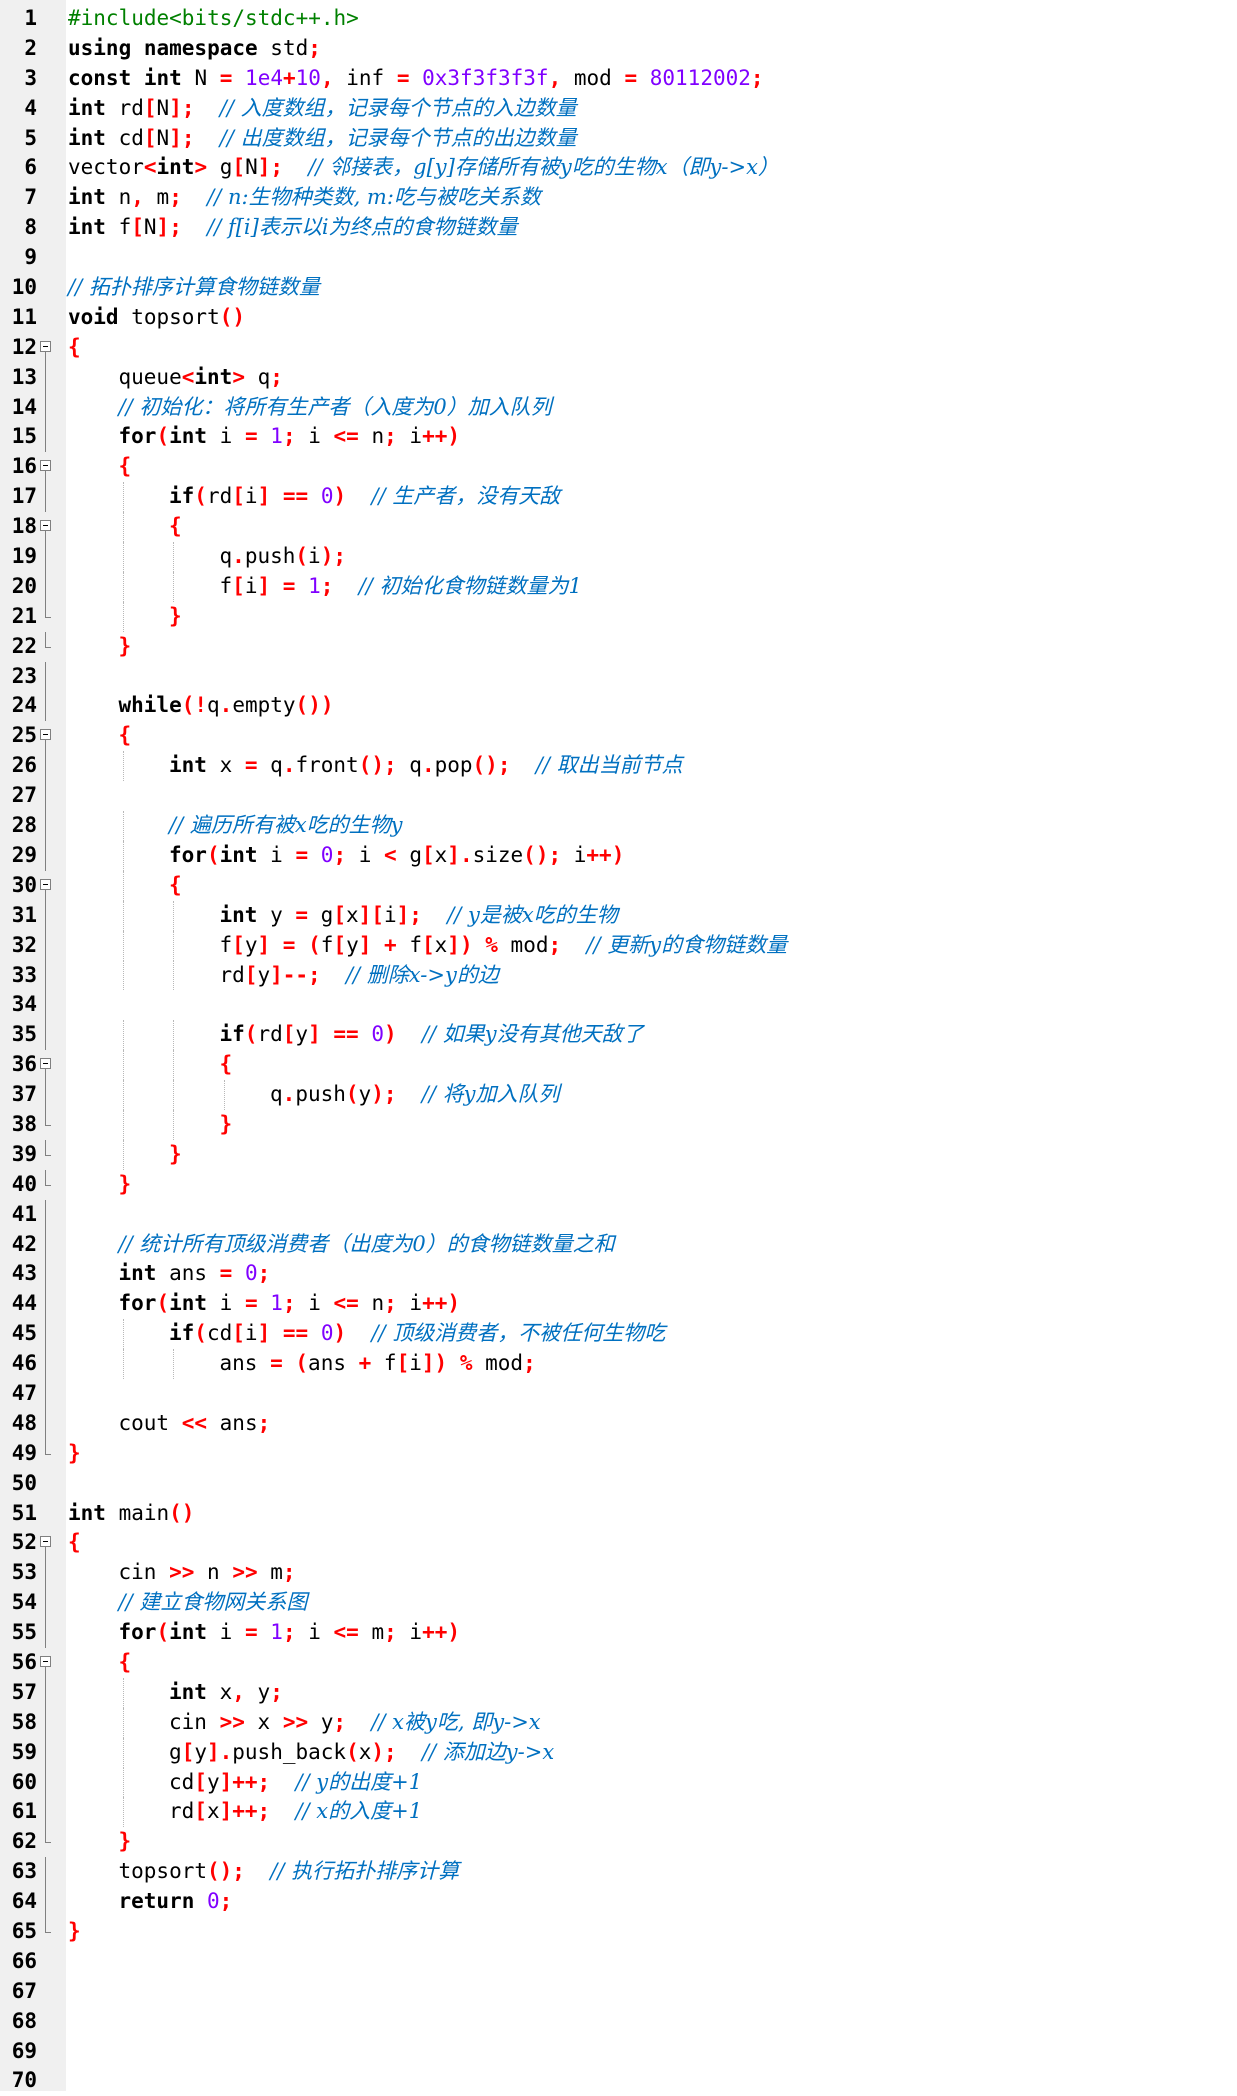 The image size is (1237, 2096). Describe the element at coordinates (618, 1095) in the screenshot. I see `code-line: 37 q.push(y); // 将y加入队列` at that location.